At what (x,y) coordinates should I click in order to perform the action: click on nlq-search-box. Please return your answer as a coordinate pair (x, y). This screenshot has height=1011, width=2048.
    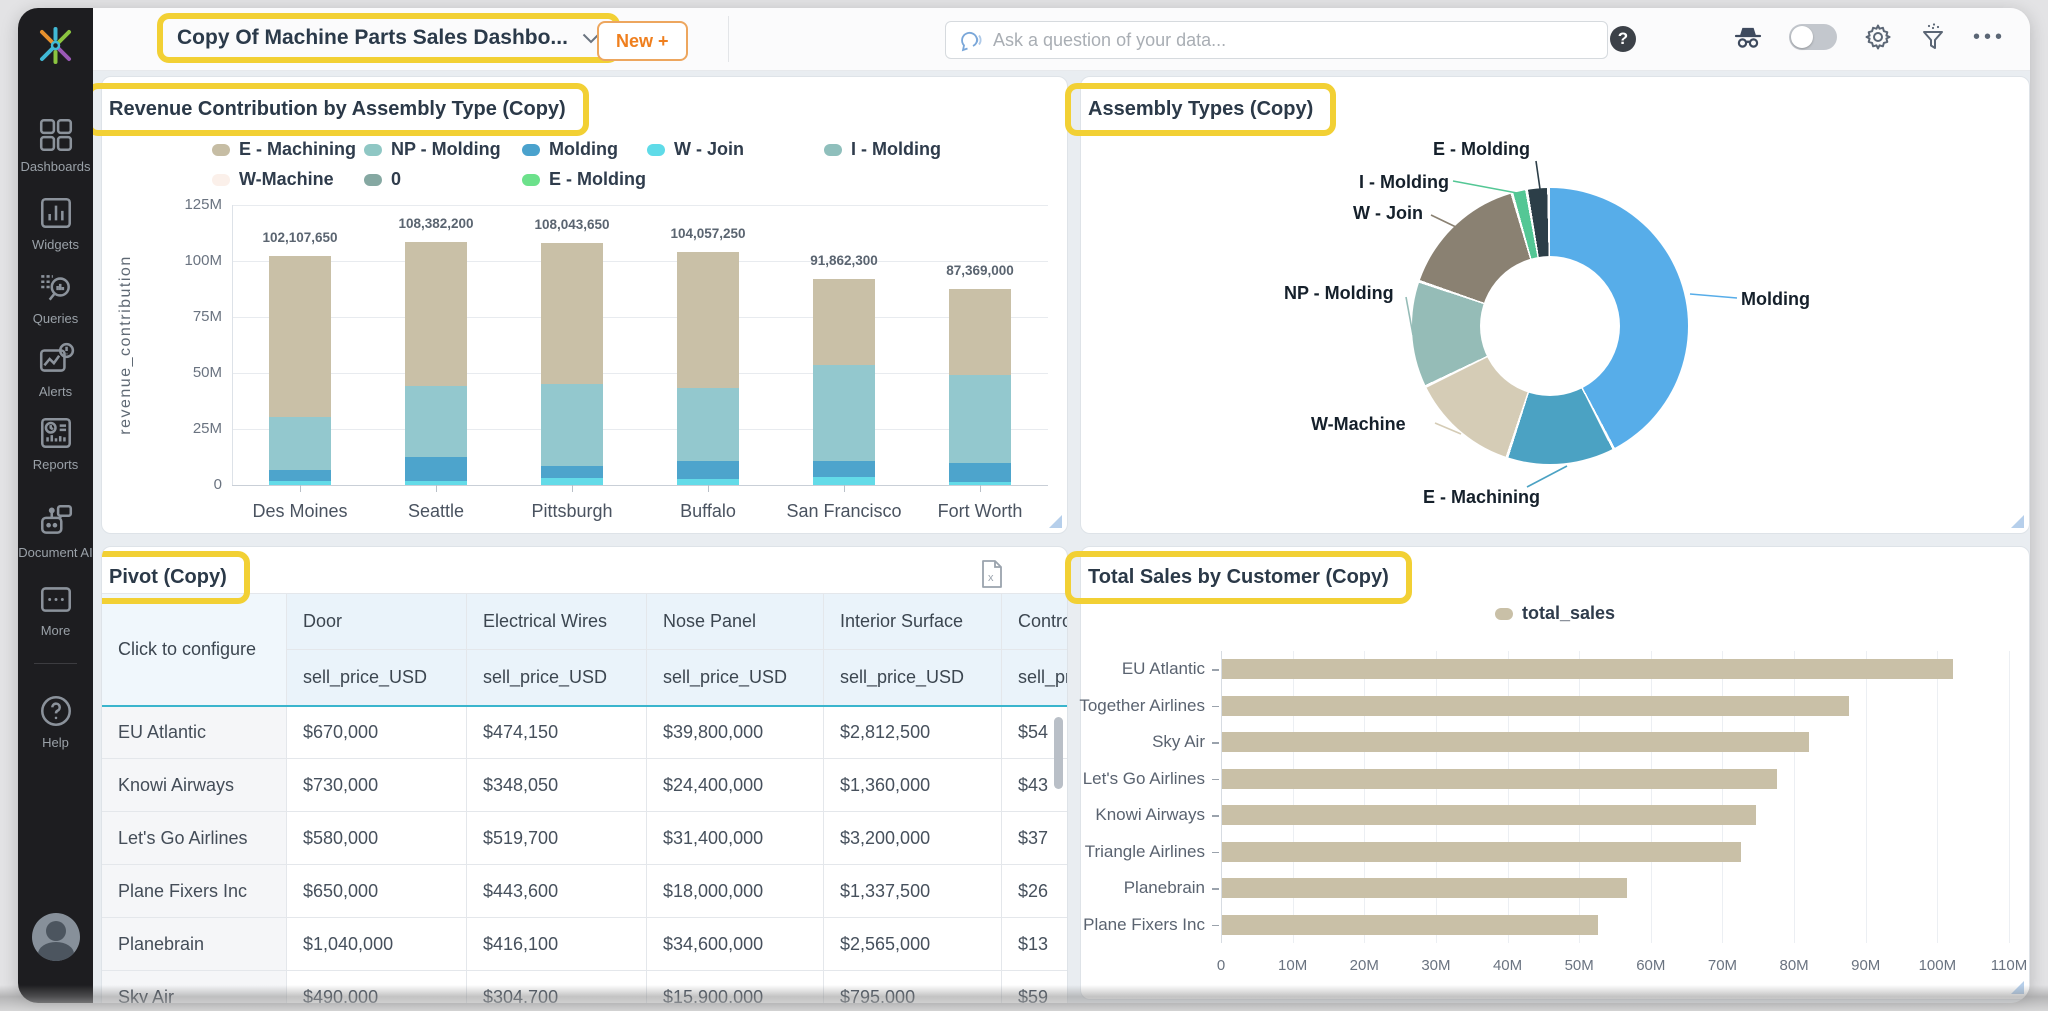
    Looking at the image, I should click on (1276, 40).